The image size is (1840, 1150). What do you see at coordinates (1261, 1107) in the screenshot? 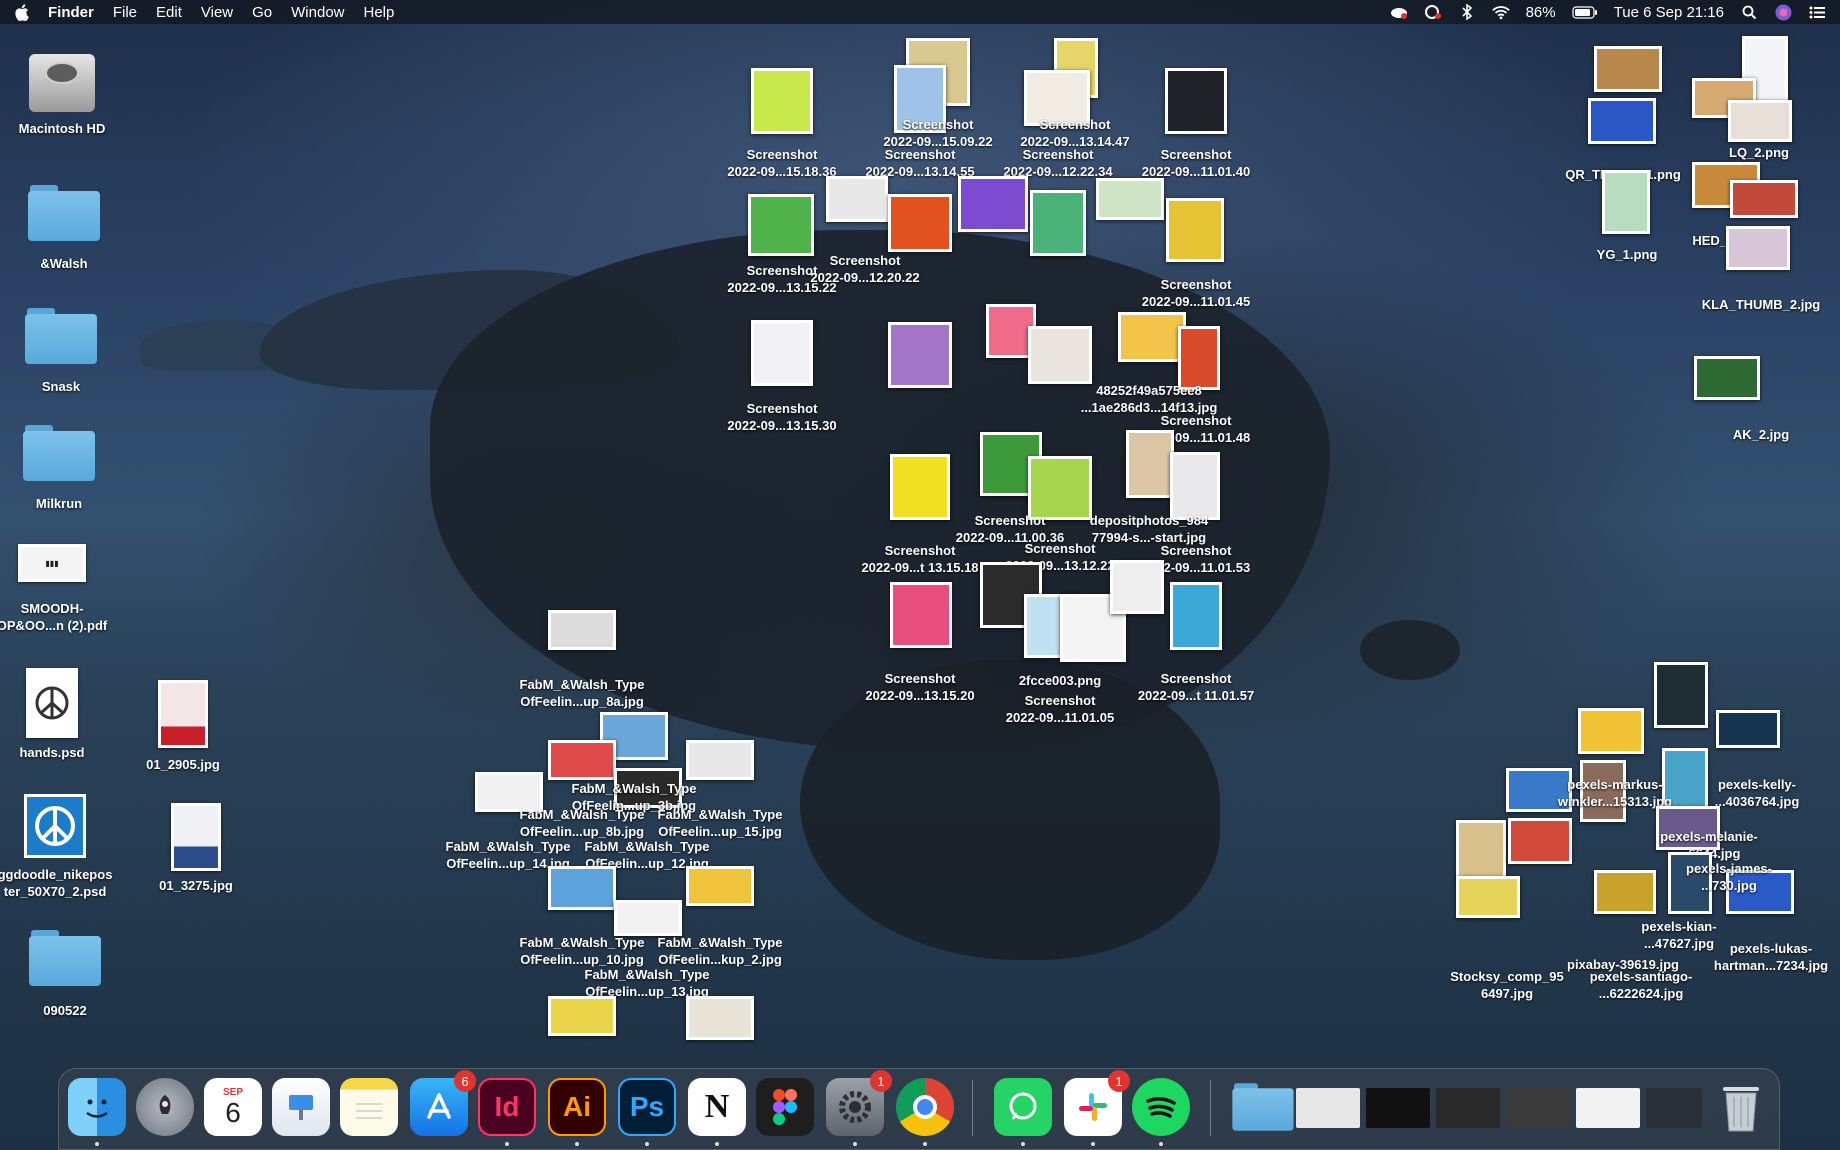
I see `dock-downloads-folder` at bounding box center [1261, 1107].